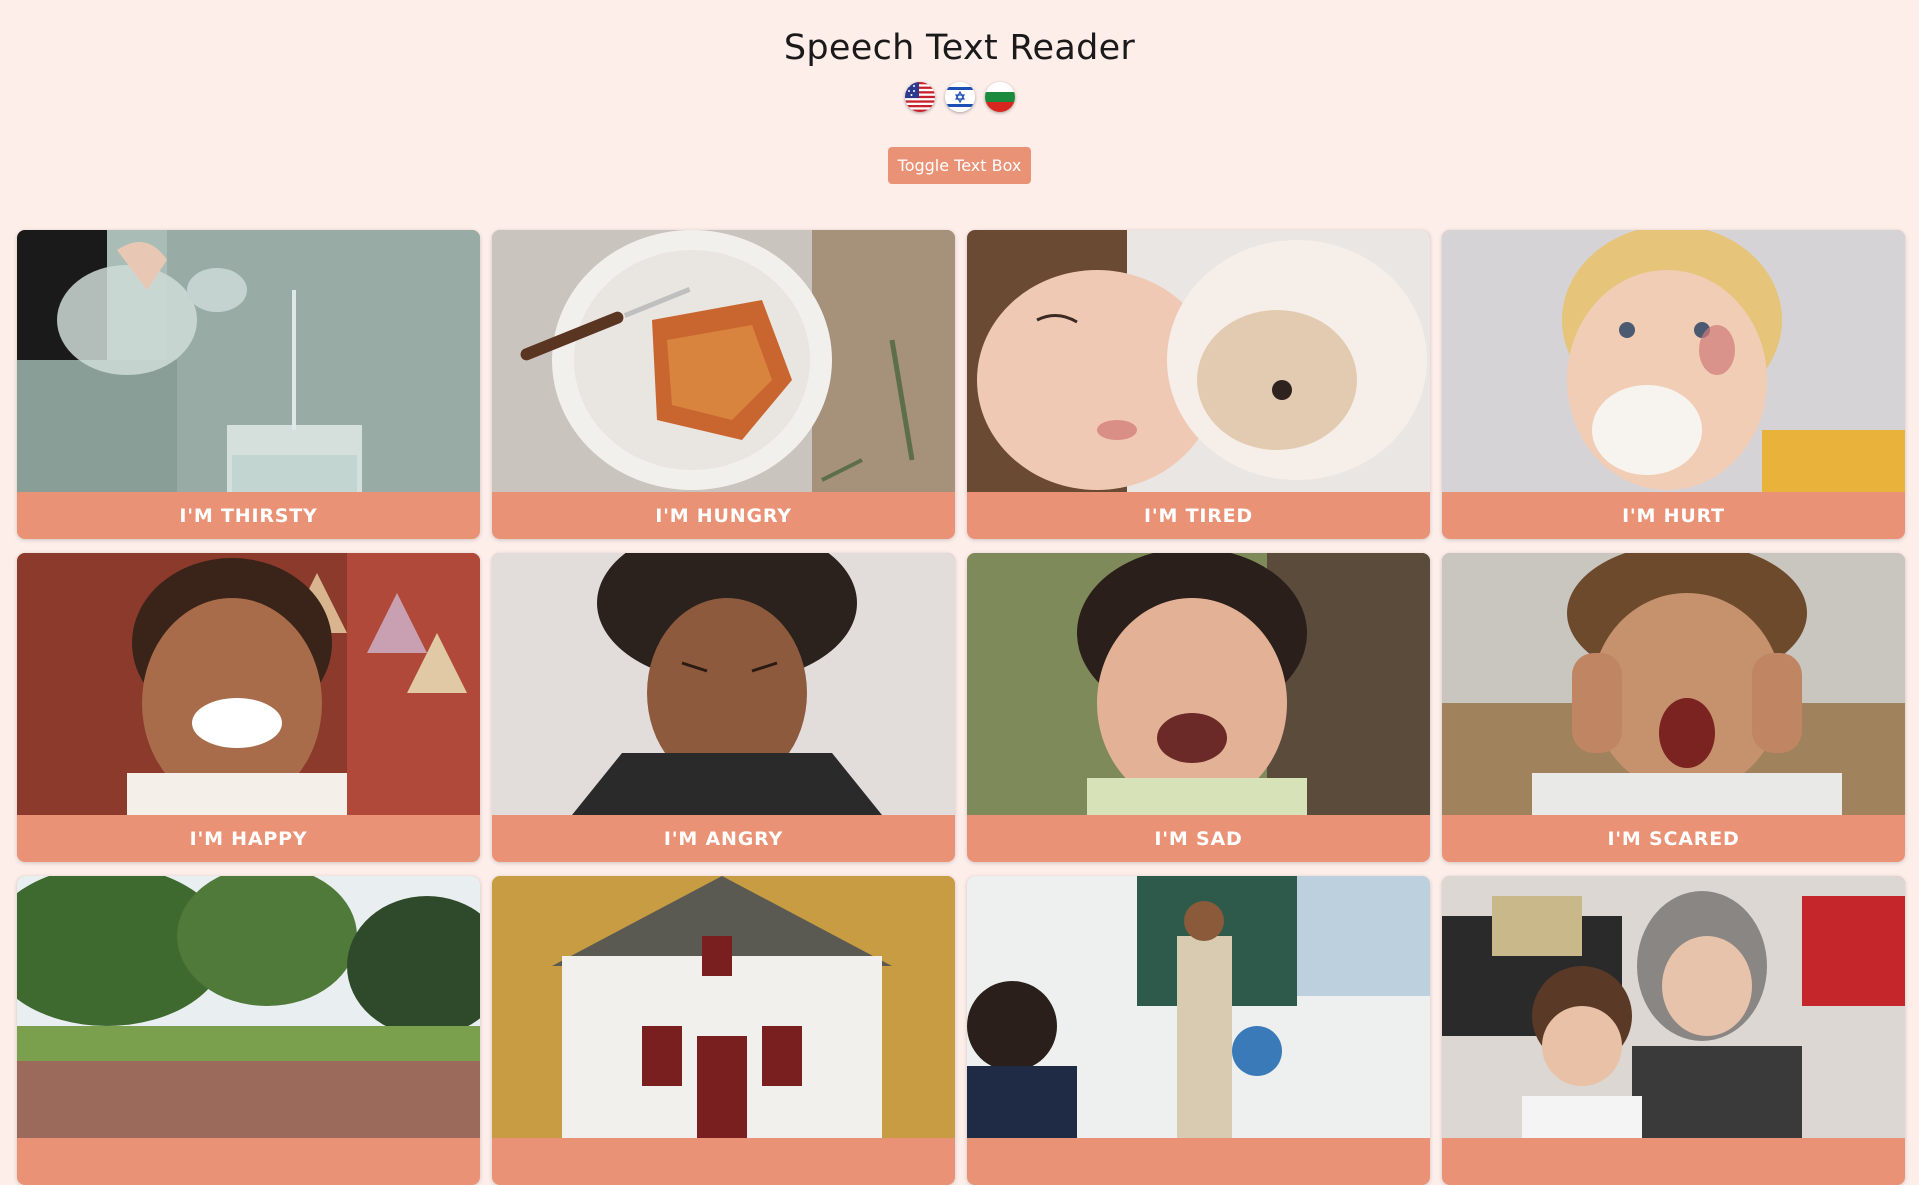  I want to click on angry-child-photo, so click(723, 684).